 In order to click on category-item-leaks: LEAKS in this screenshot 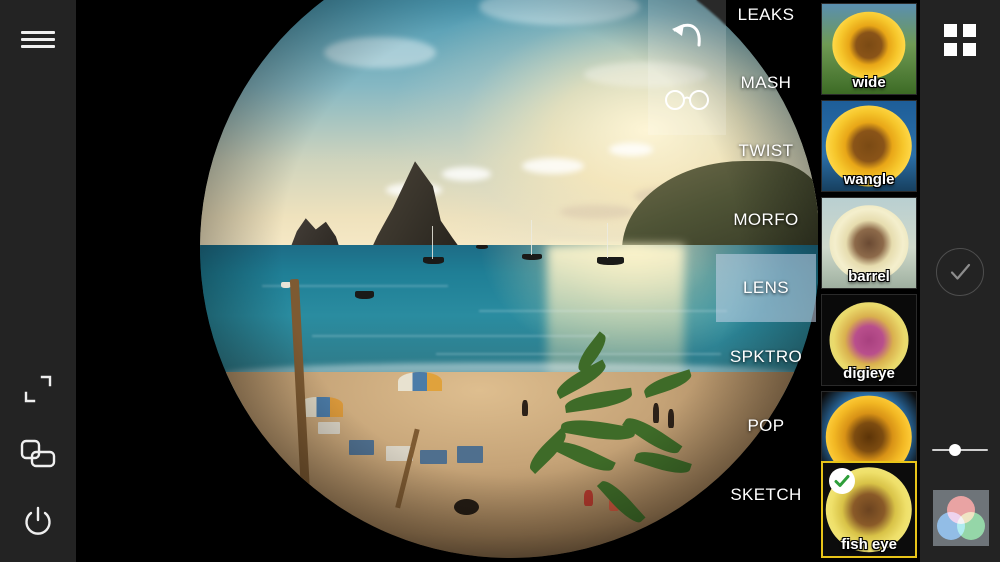, I will do `click(766, 24)`.